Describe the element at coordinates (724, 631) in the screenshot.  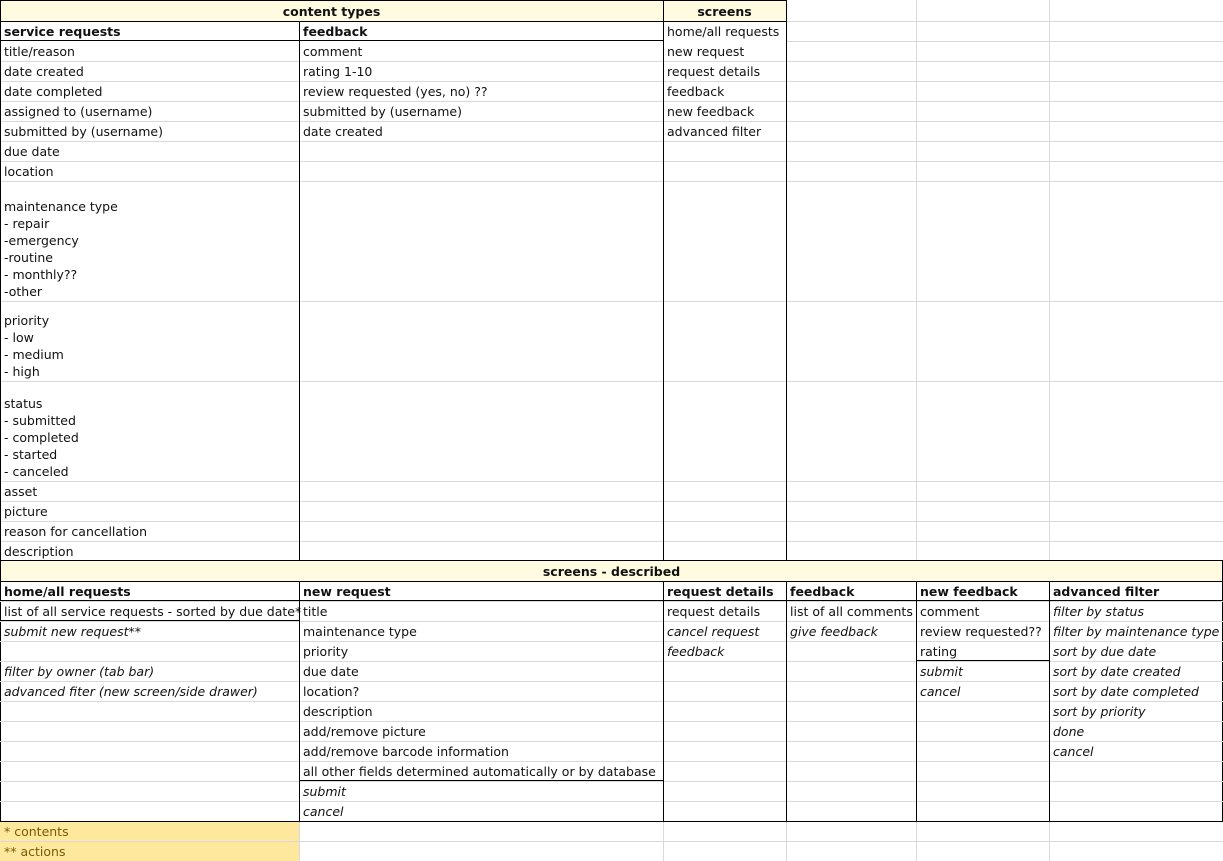
I see `request-details-item: cancel request` at that location.